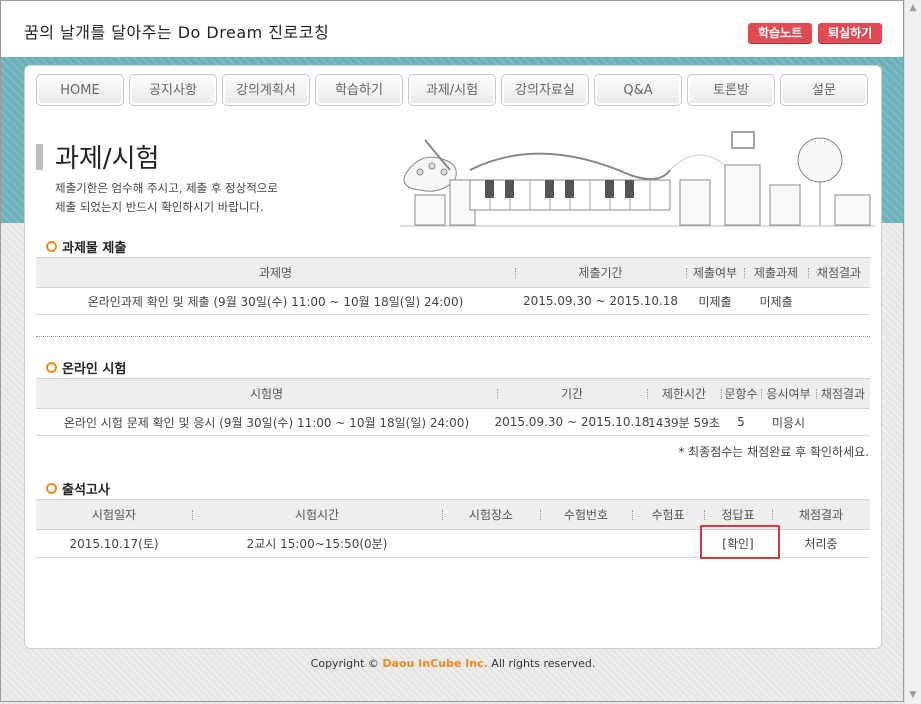 The image size is (921, 704). Describe the element at coordinates (317, 515) in the screenshot. I see `col-exam-time: 시험시간` at that location.